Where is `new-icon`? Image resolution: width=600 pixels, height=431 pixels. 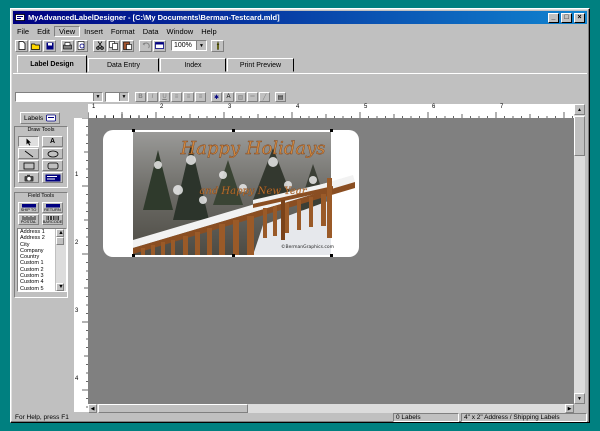 new-icon is located at coordinates (21, 45).